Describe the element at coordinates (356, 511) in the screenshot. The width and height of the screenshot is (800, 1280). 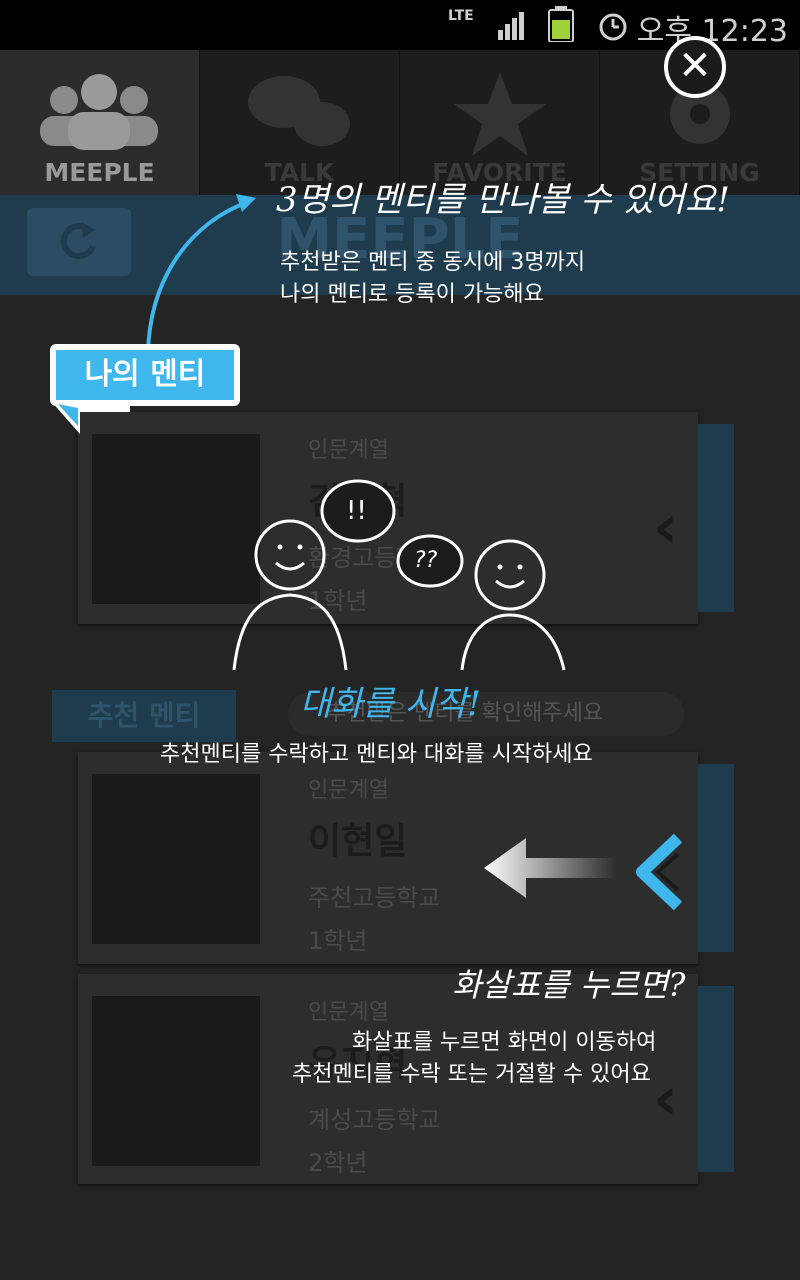
I see `speech-exclaim: !!` at that location.